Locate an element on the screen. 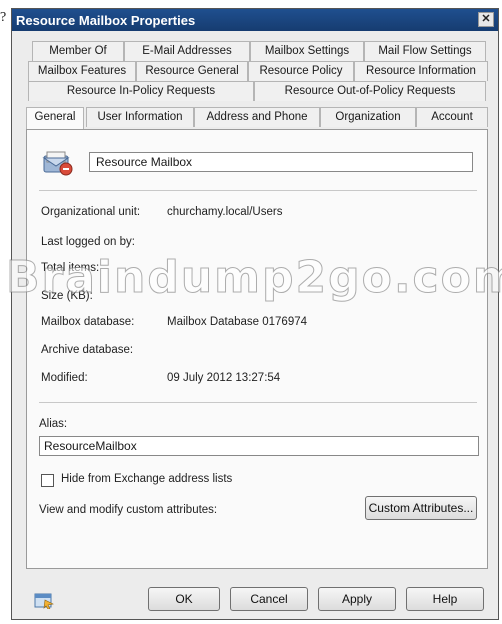  tab-mailbox-settings: Mailbox Settings is located at coordinates (307, 51).